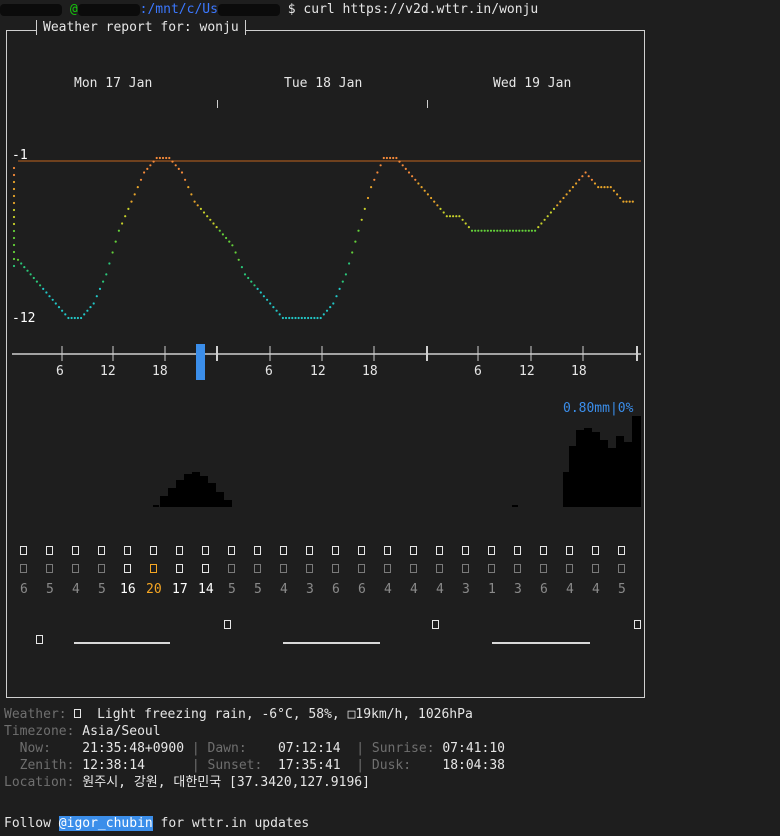 The image size is (780, 836). I want to click on location-value: 원주시, 강원, 대한민국 [37.3420,127.9196], so click(226, 782).